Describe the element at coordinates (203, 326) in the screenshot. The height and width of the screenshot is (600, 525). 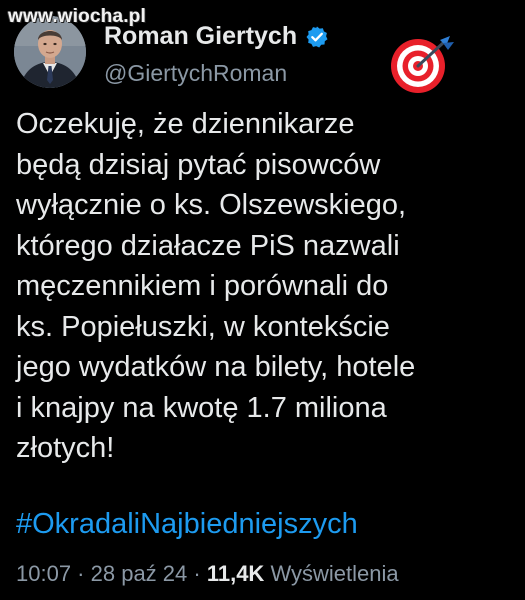
I see `tweet-text-line: ks. Popiełuszki, w kontekście` at that location.